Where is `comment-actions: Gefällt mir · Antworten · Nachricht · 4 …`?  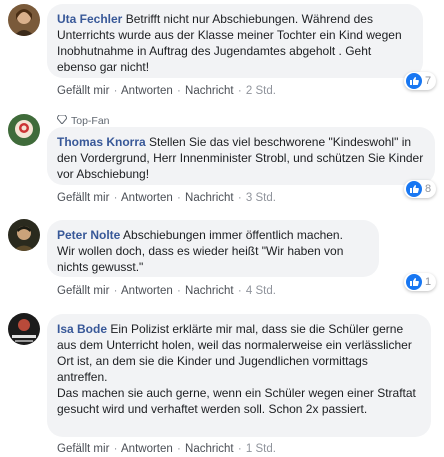 comment-actions: Gefällt mir · Antworten · Nachricht · 4 … is located at coordinates (166, 291).